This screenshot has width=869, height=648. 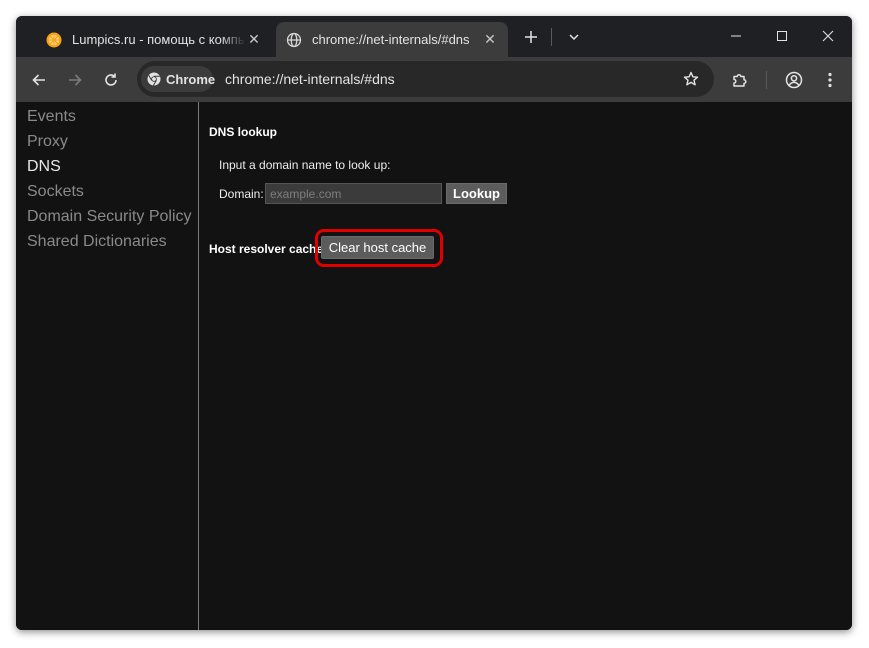 I want to click on new-tab-button, so click(x=531, y=37).